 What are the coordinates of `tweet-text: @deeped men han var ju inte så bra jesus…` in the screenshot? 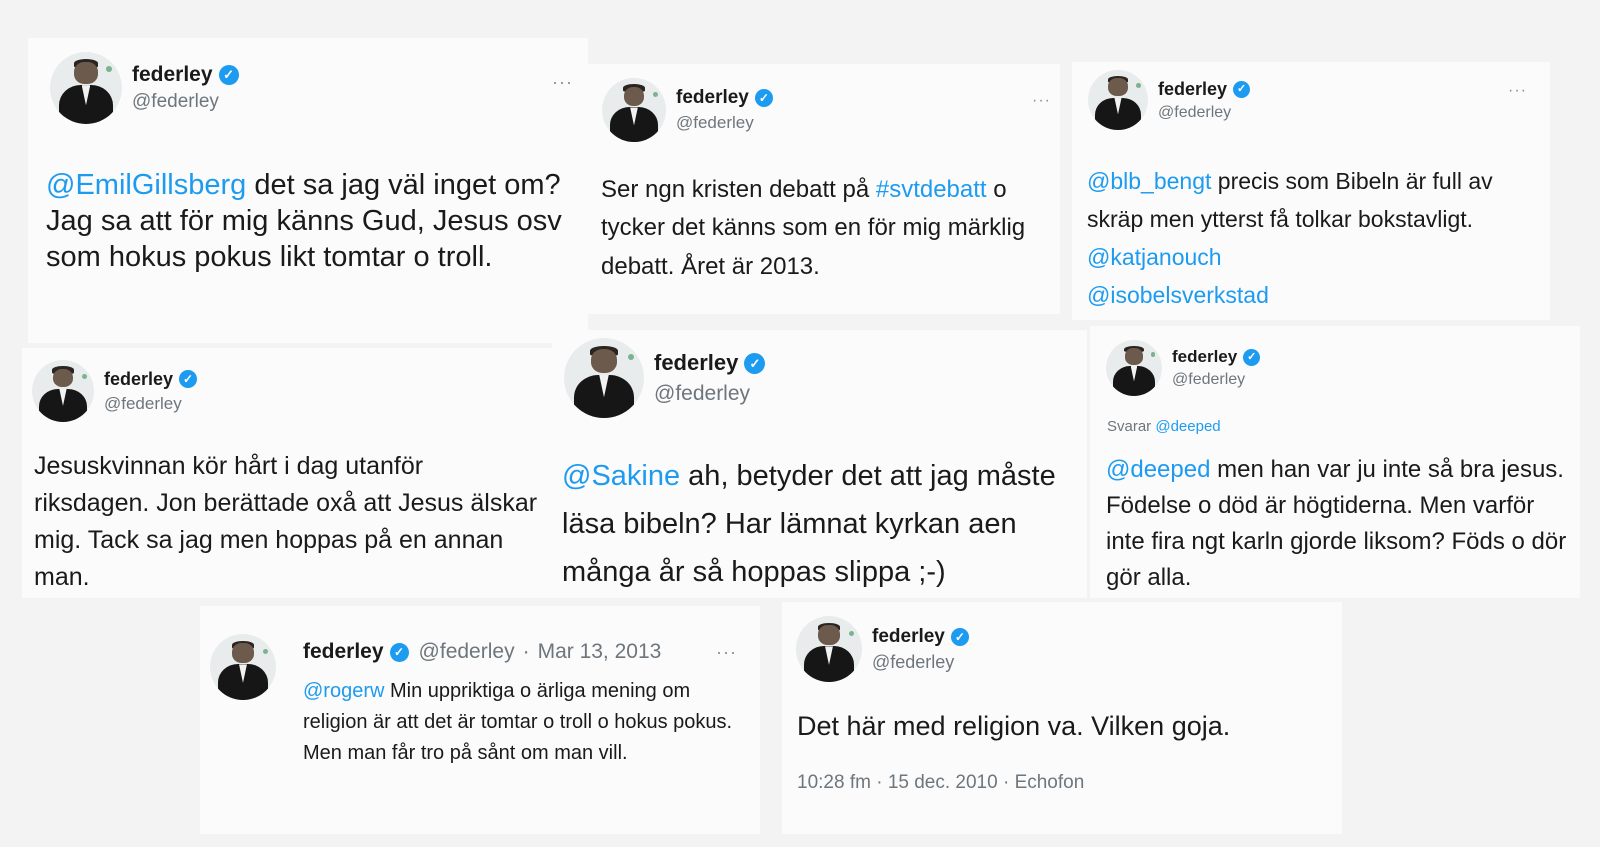 It's located at (1336, 523).